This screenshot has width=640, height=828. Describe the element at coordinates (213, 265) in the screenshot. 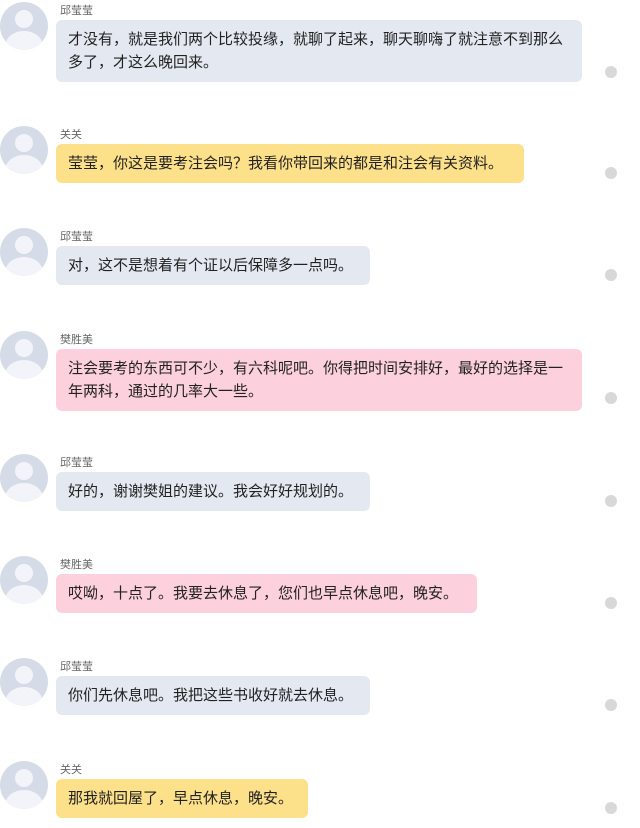

I see `message-bubble: 对，这不是想着有个证以后保障多一点吗。` at that location.